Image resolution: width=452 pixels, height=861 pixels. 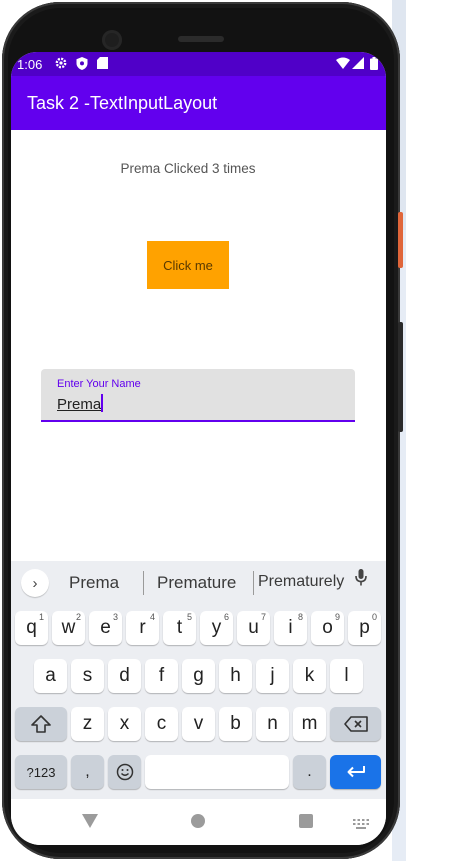 I want to click on enter-key, so click(x=355, y=772).